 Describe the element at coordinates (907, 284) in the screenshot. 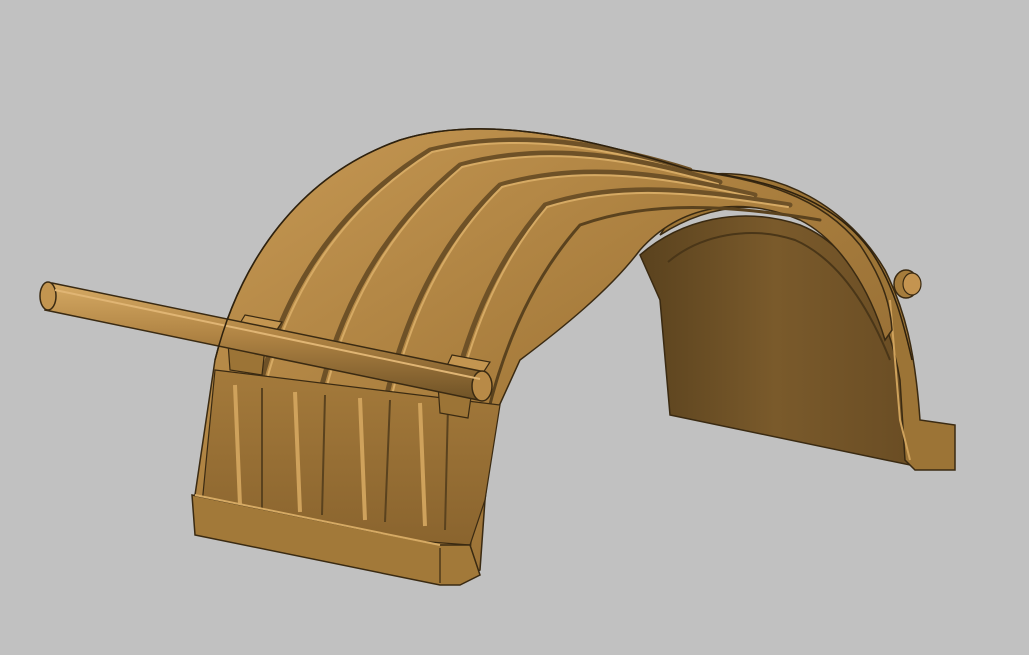

I see `right-bolt` at that location.